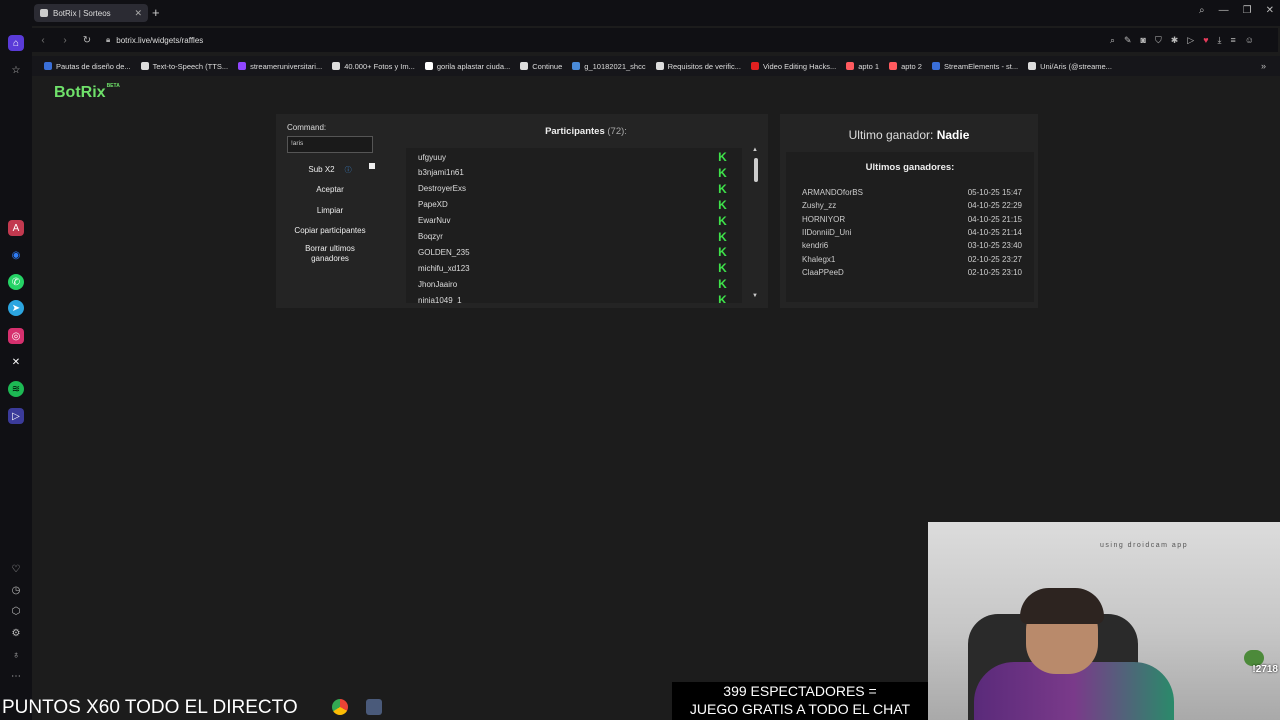 This screenshot has width=1280, height=720. What do you see at coordinates (65, 40) in the screenshot?
I see `forward-icon: ›` at bounding box center [65, 40].